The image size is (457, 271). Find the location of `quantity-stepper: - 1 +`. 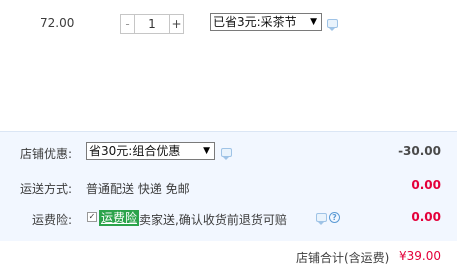

quantity-stepper: - 1 + is located at coordinates (154, 24).